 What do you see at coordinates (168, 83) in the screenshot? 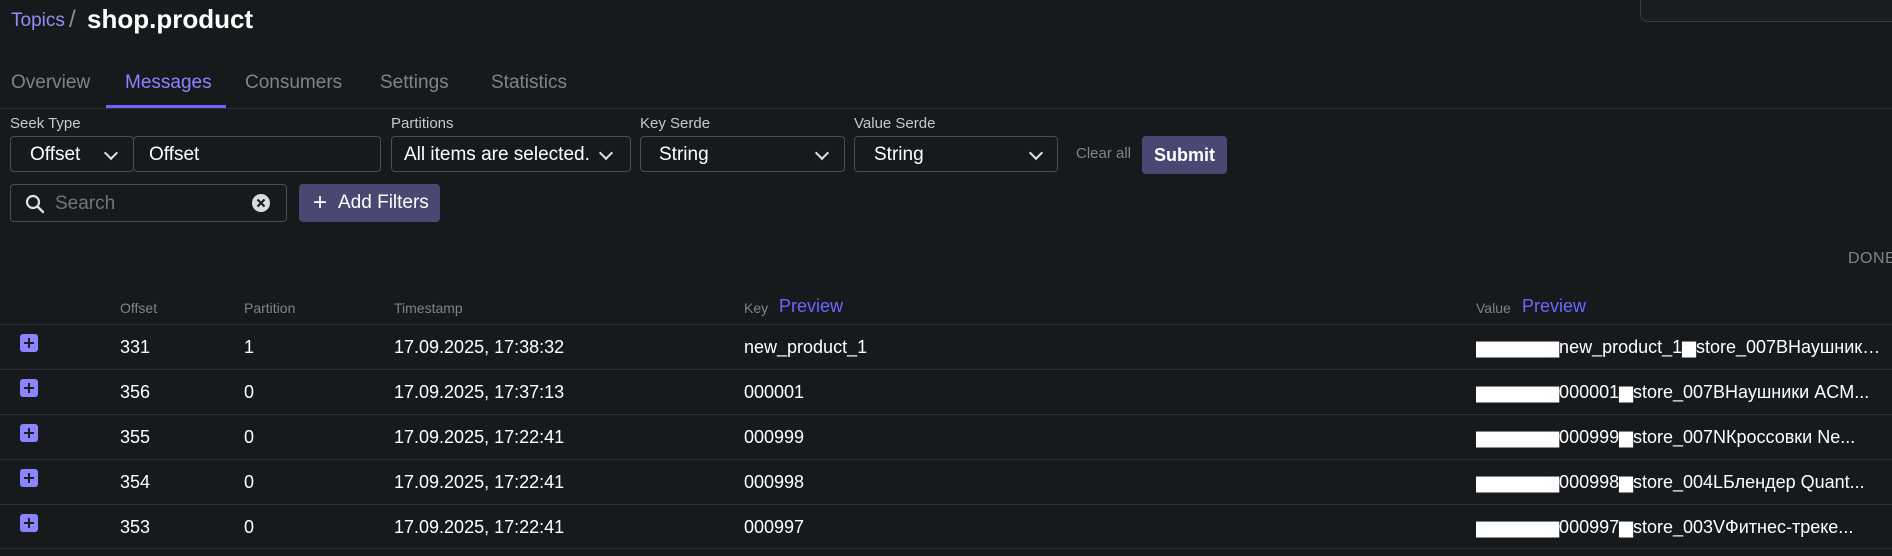
I see `tab-messages: Messages` at bounding box center [168, 83].